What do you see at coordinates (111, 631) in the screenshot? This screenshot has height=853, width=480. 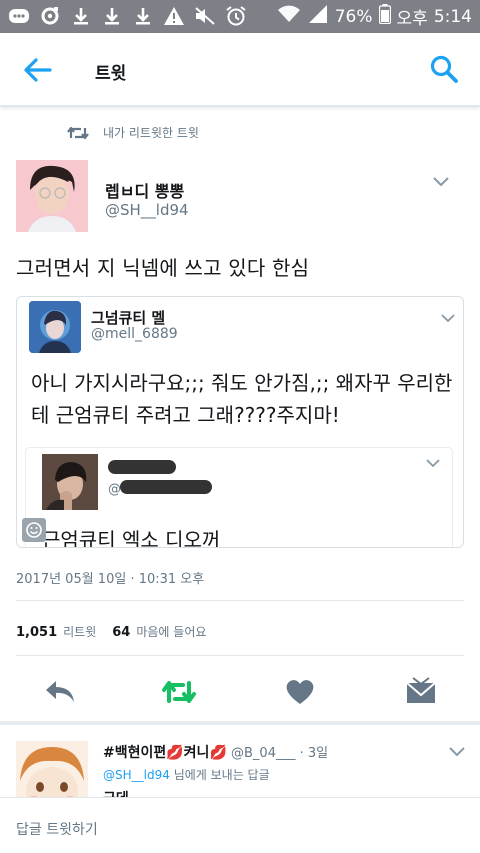 I see `tweet-stats: 1,051 리트윗 64 마음에 들어요` at bounding box center [111, 631].